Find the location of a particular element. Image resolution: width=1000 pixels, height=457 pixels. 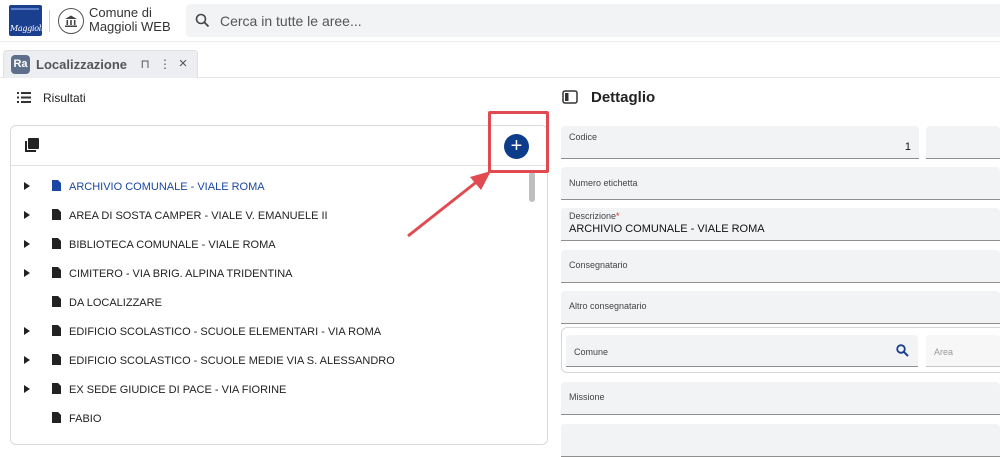

tab-localizzazione: Ra Localizzazione ⊓ ⋮ × is located at coordinates (100, 64).